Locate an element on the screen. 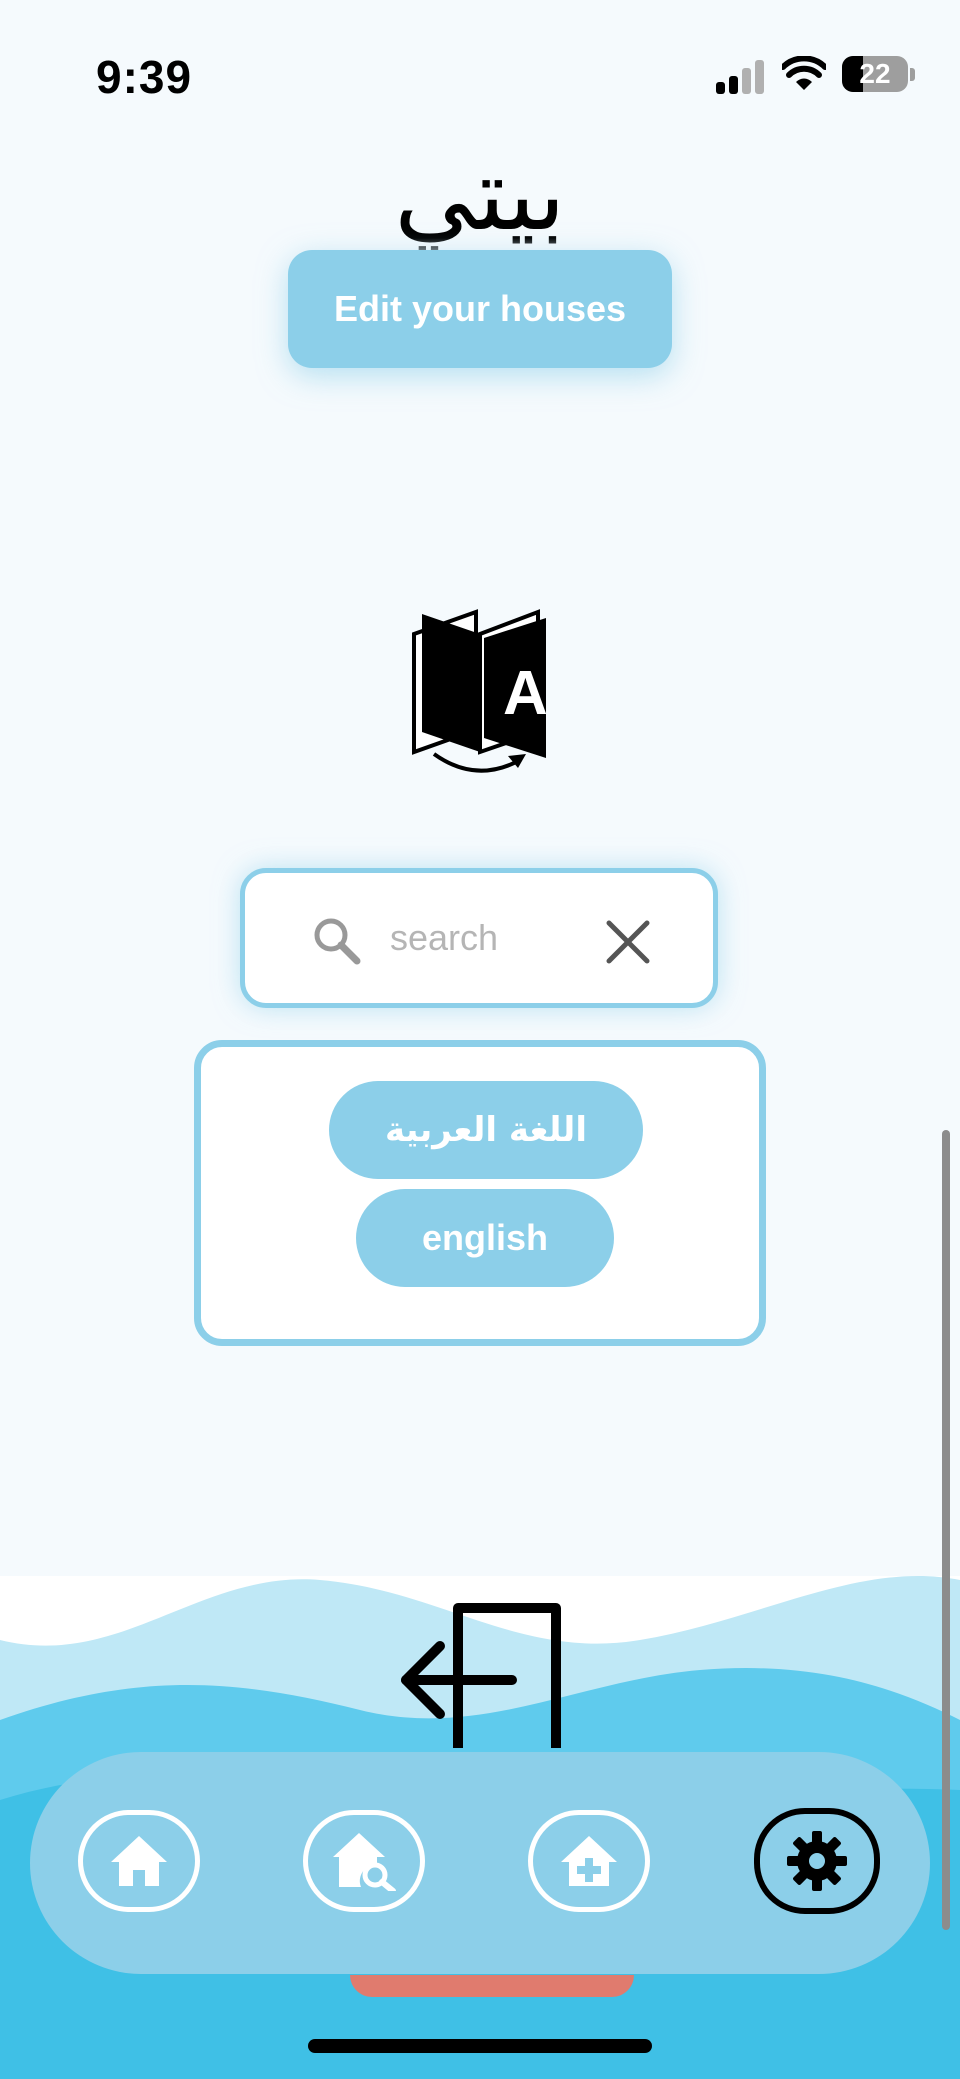 The height and width of the screenshot is (2079, 960). cellular-signal-icon is located at coordinates (741, 77).